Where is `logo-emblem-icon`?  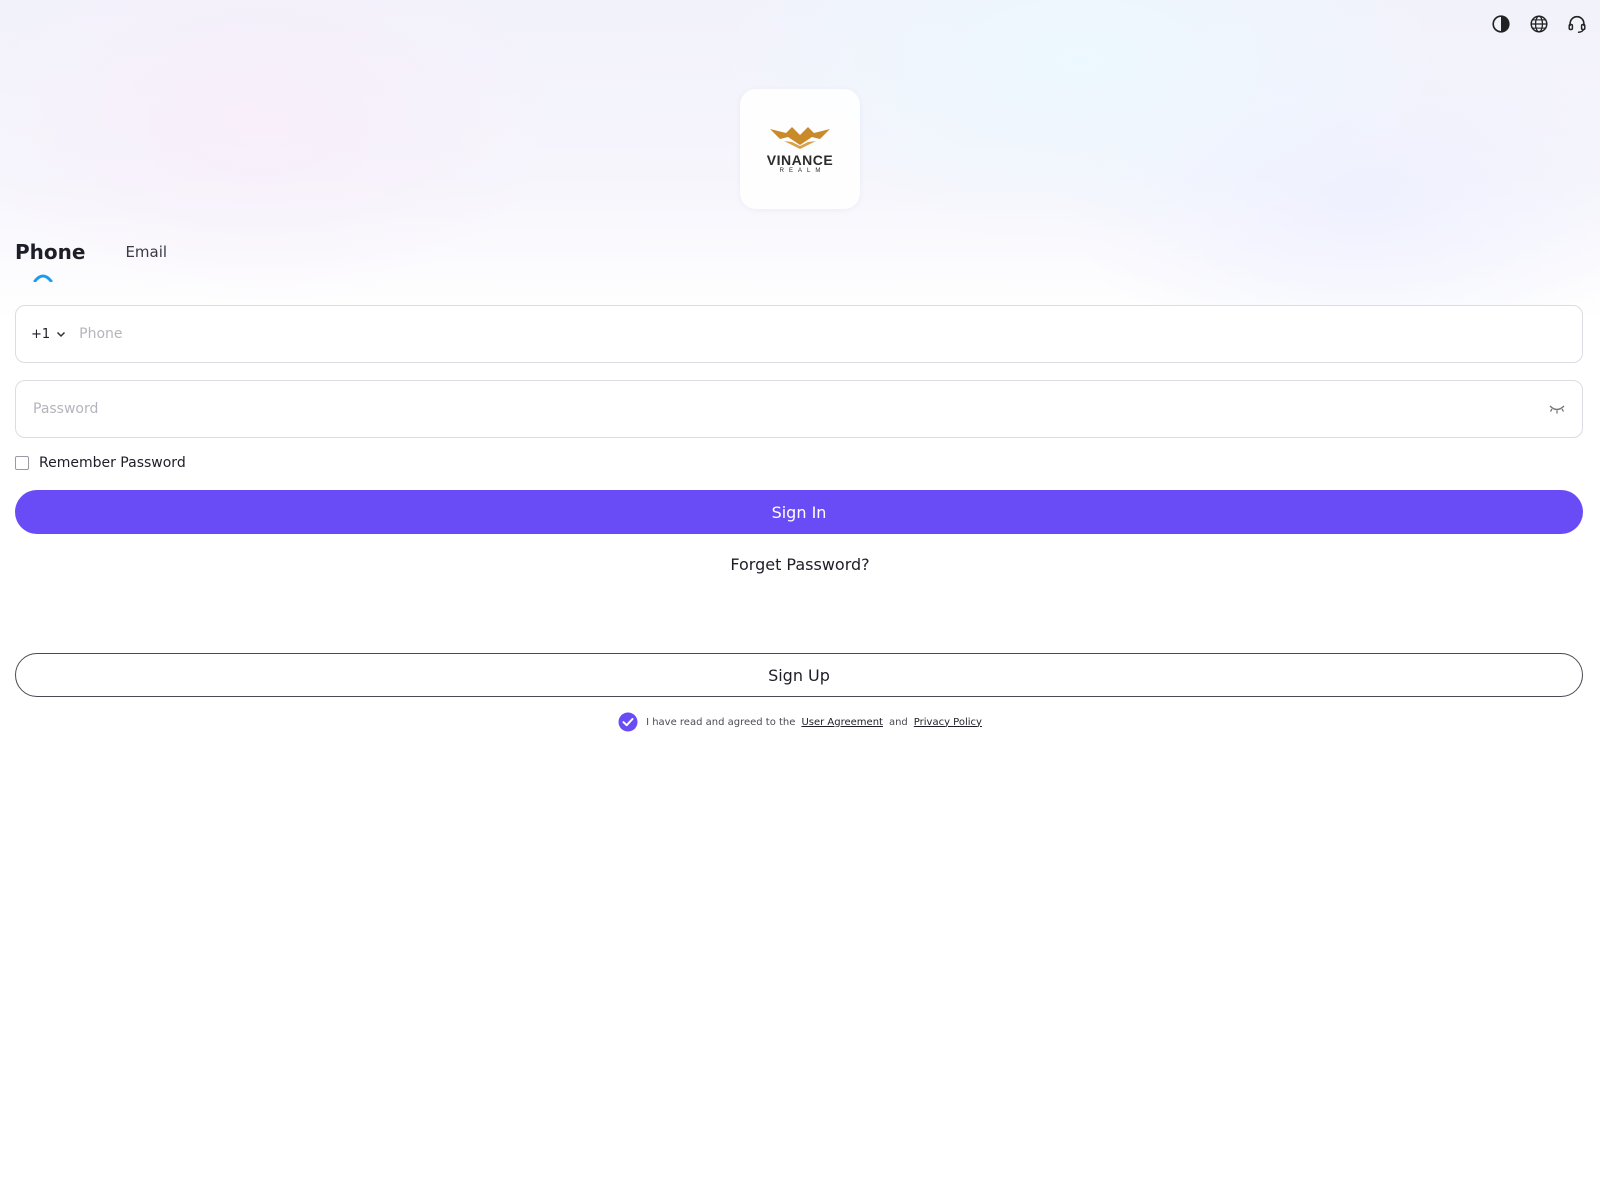
logo-emblem-icon is located at coordinates (800, 138).